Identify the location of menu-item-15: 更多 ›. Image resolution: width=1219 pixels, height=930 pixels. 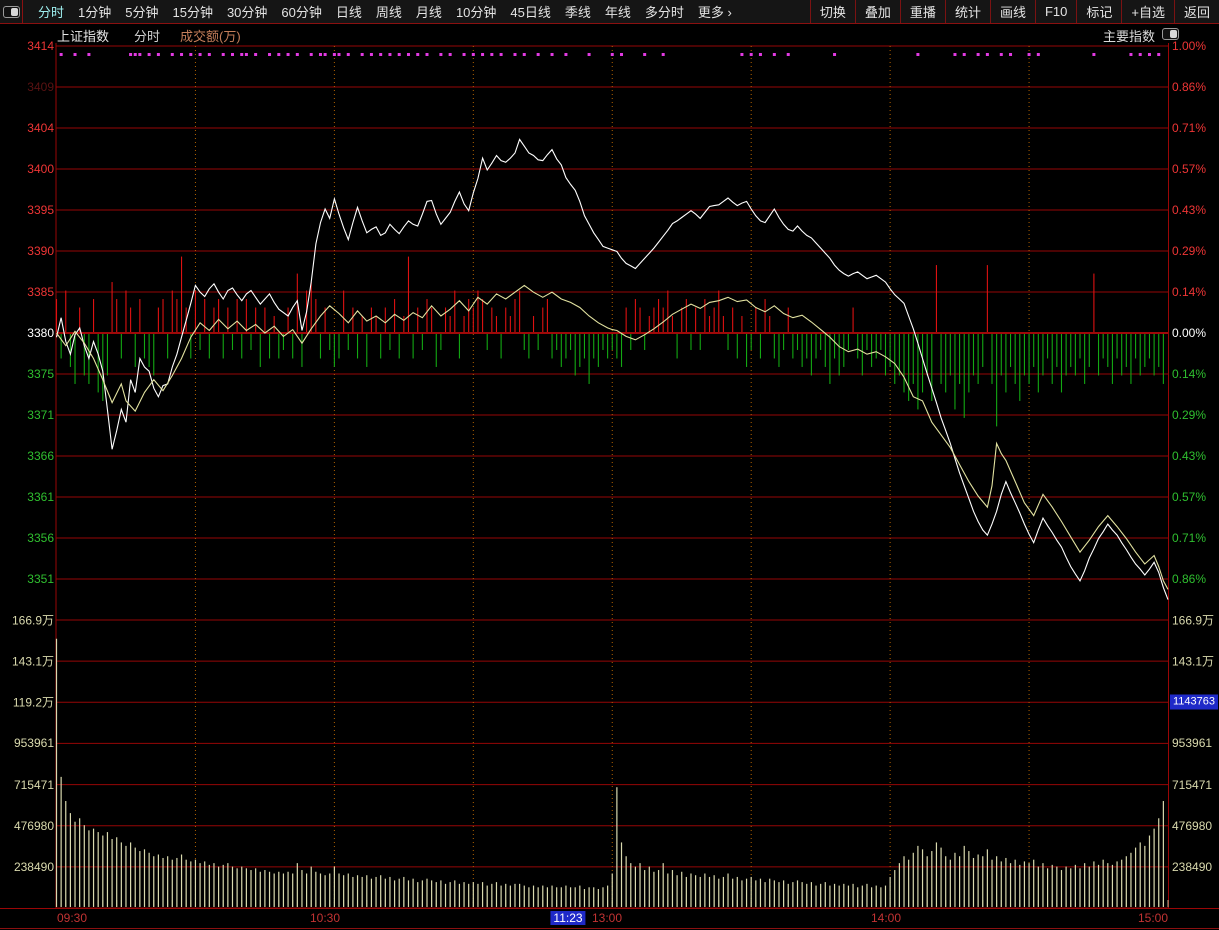
(715, 11).